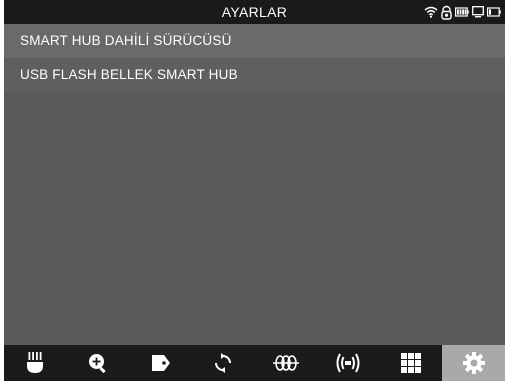 This screenshot has width=509, height=385. Describe the element at coordinates (446, 12) in the screenshot. I see `headset-icon` at that location.